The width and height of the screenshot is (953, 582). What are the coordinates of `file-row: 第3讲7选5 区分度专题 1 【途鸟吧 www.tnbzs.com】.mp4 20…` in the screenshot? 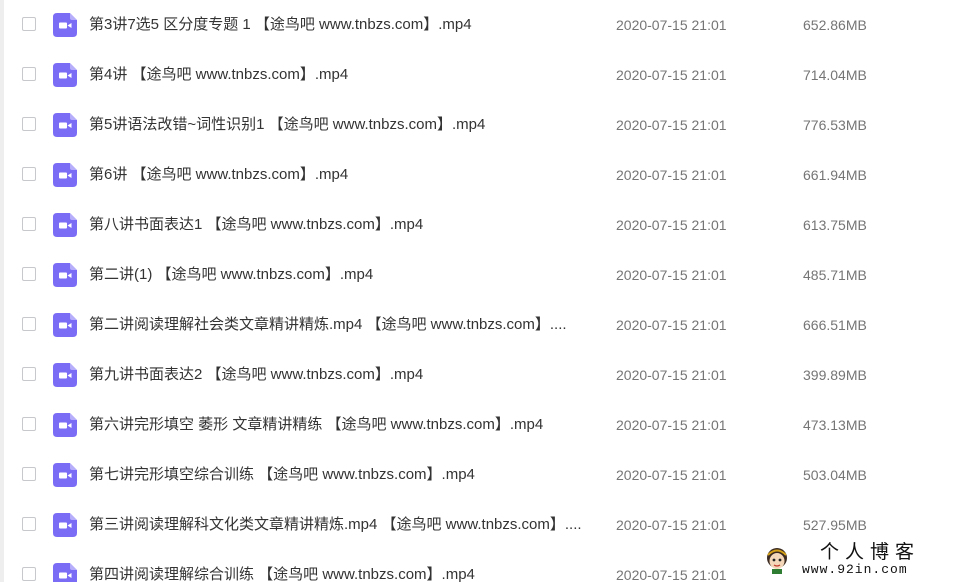 It's located at (476, 25).